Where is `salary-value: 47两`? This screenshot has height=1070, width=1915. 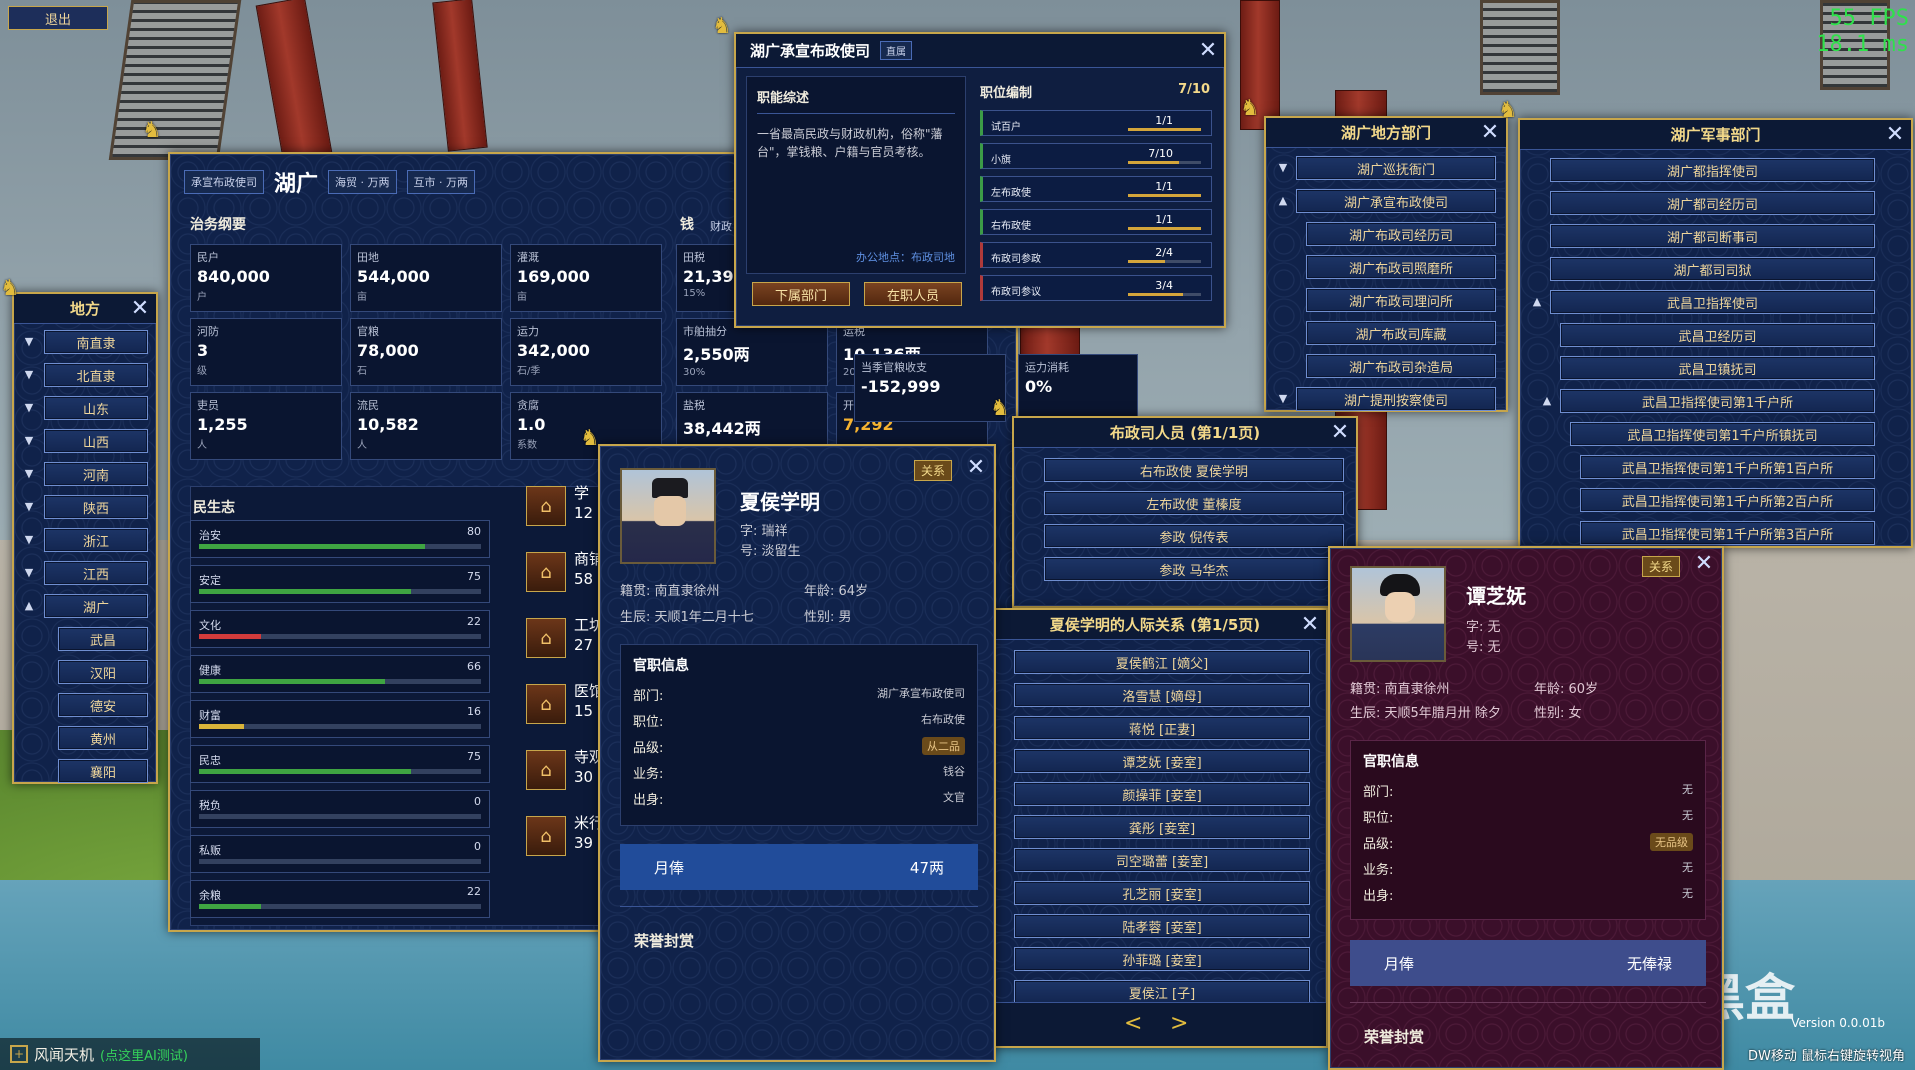
salary-value: 47两 is located at coordinates (926, 867).